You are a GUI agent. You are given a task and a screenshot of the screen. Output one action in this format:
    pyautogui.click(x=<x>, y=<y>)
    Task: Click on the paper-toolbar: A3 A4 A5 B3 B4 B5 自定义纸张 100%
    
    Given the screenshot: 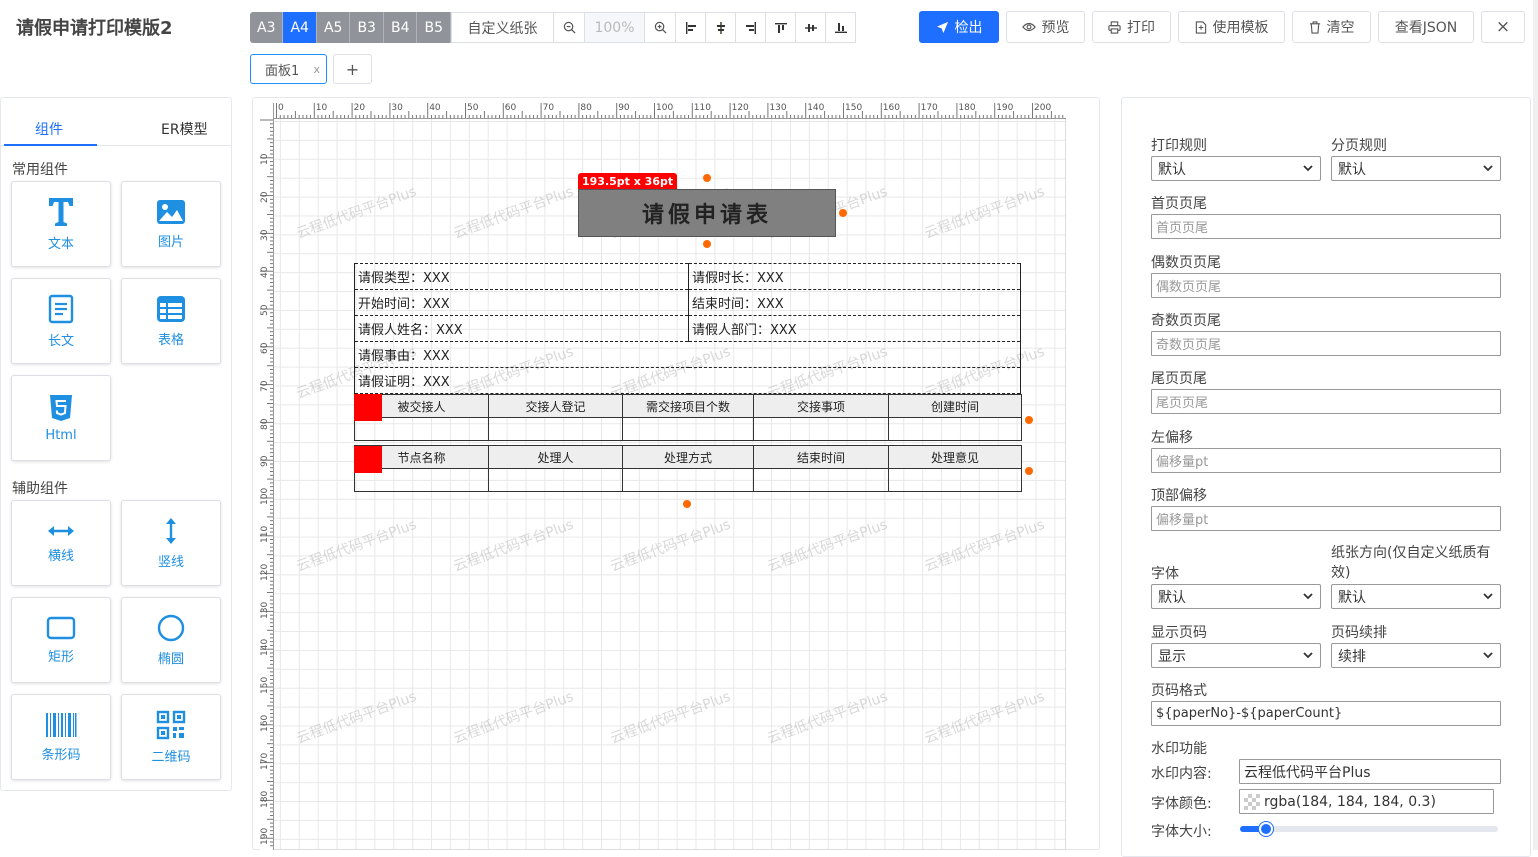 What is the action you would take?
    pyautogui.click(x=553, y=27)
    